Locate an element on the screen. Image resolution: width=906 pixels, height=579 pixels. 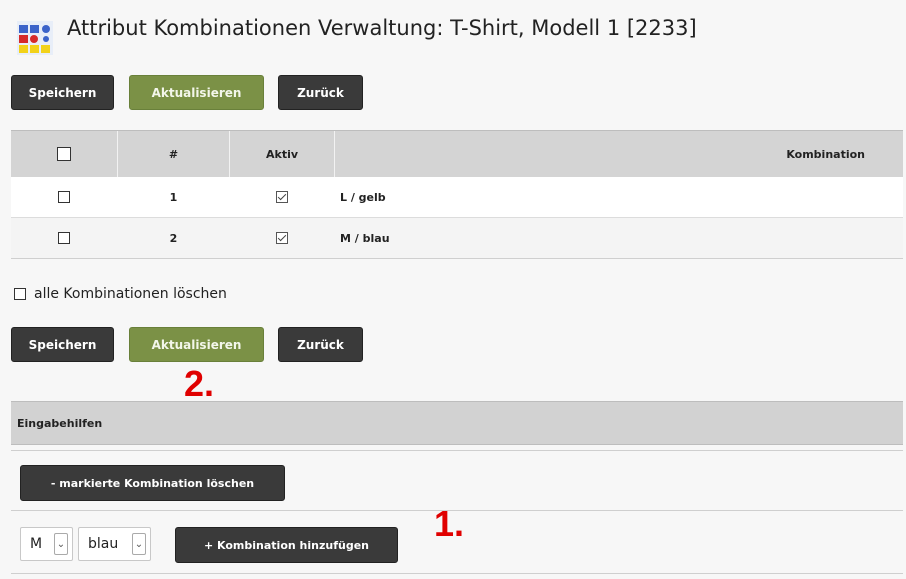
back-button: Zurück is located at coordinates (320, 92).